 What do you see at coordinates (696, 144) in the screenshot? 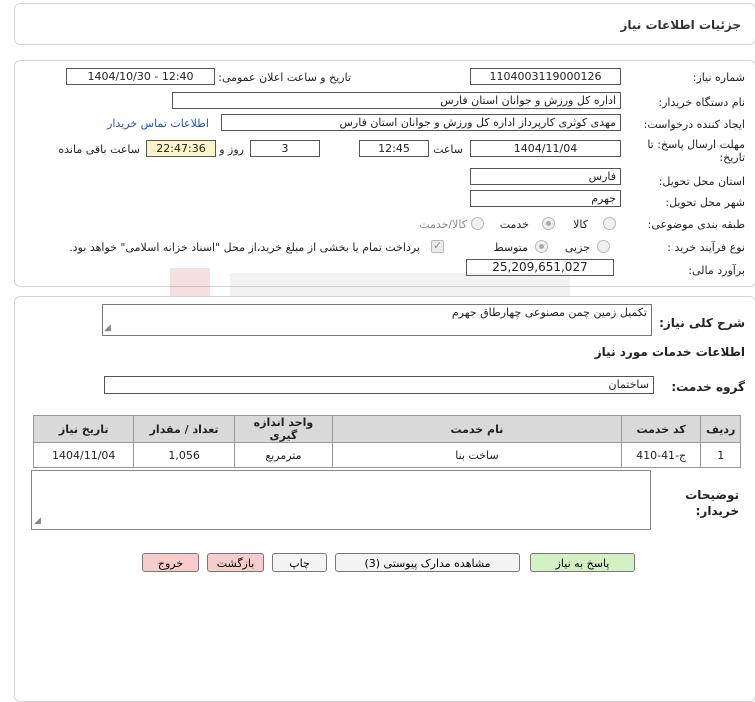
I see `deadline-label: مهلت ارسال پاسخ: تا` at bounding box center [696, 144].